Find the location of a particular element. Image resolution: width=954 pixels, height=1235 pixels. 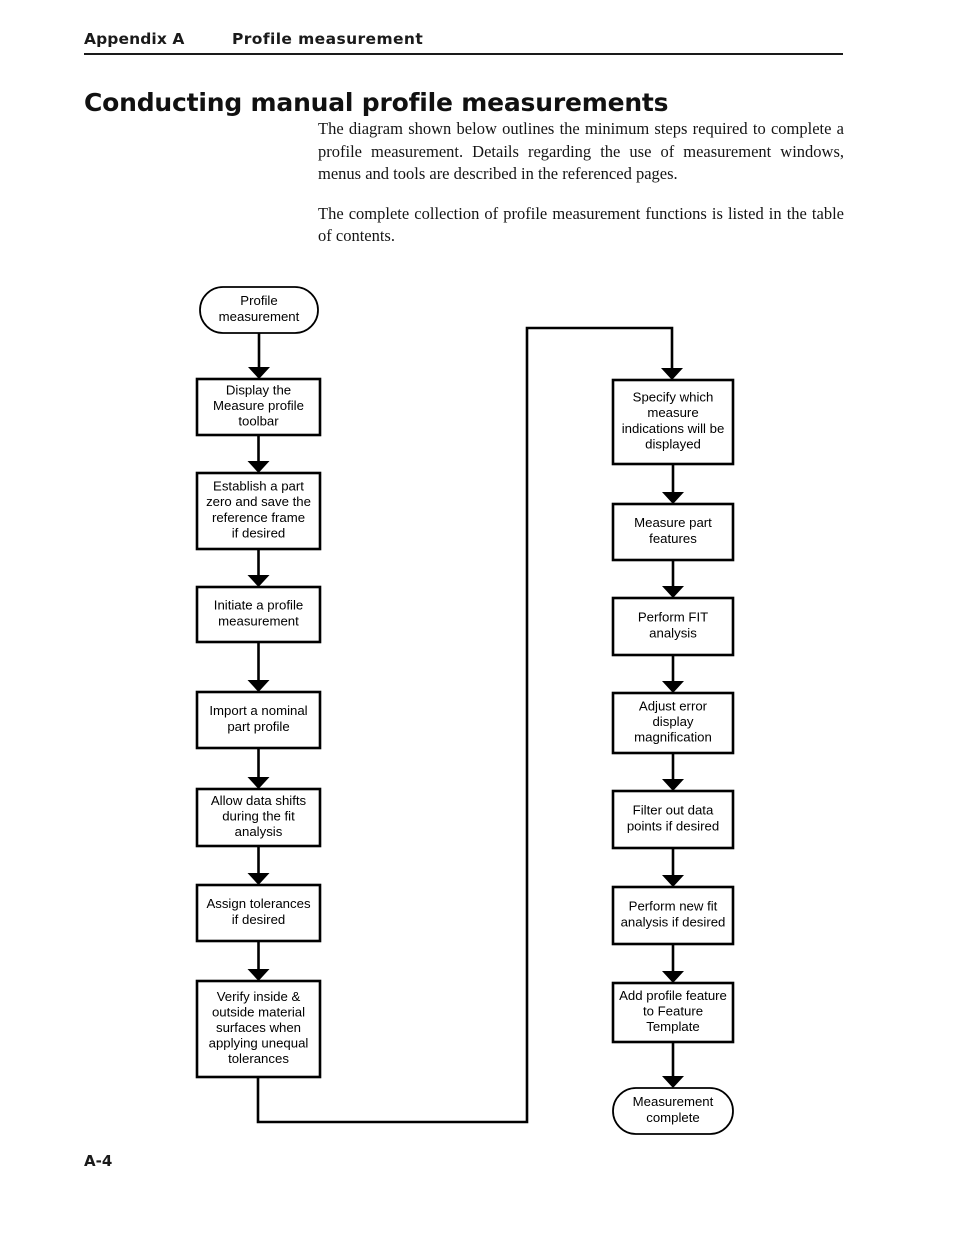

flow-connector-perform-fit-analysis-to-adjust-error-magnification is located at coordinates (673, 674).